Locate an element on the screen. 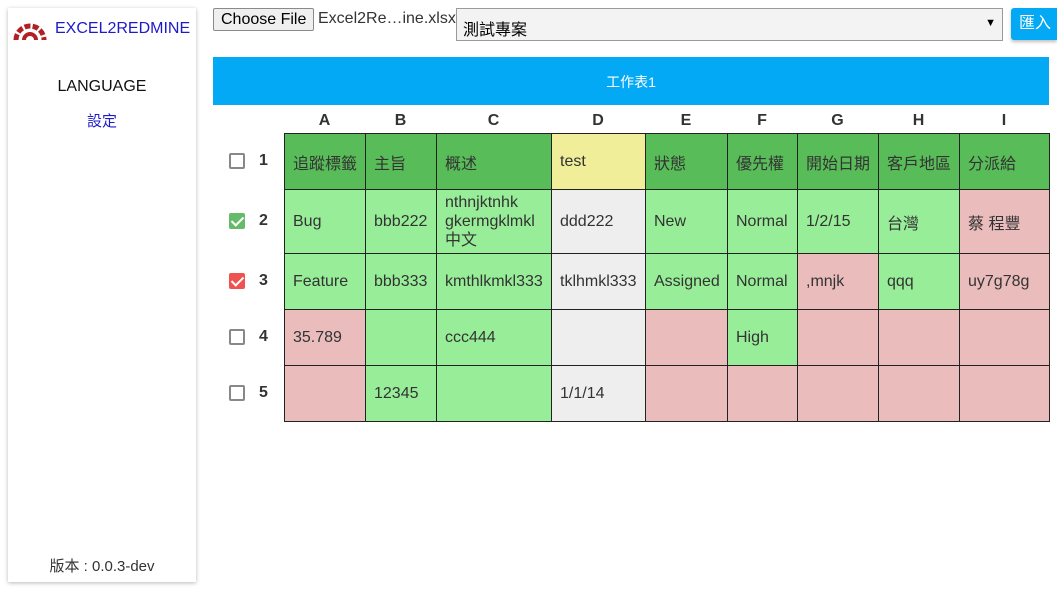 The height and width of the screenshot is (589, 1057). table-cell: 35.789 is located at coordinates (325, 337).